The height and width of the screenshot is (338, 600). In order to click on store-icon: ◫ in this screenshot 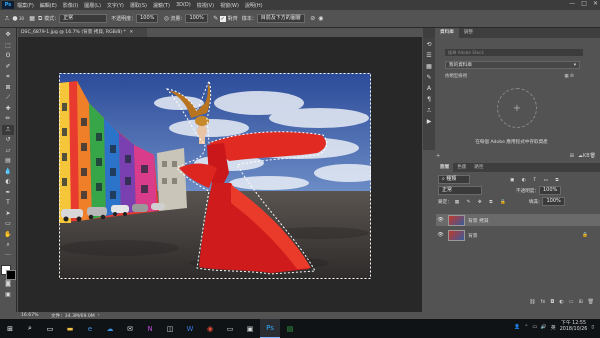, I will do `click(170, 328)`.